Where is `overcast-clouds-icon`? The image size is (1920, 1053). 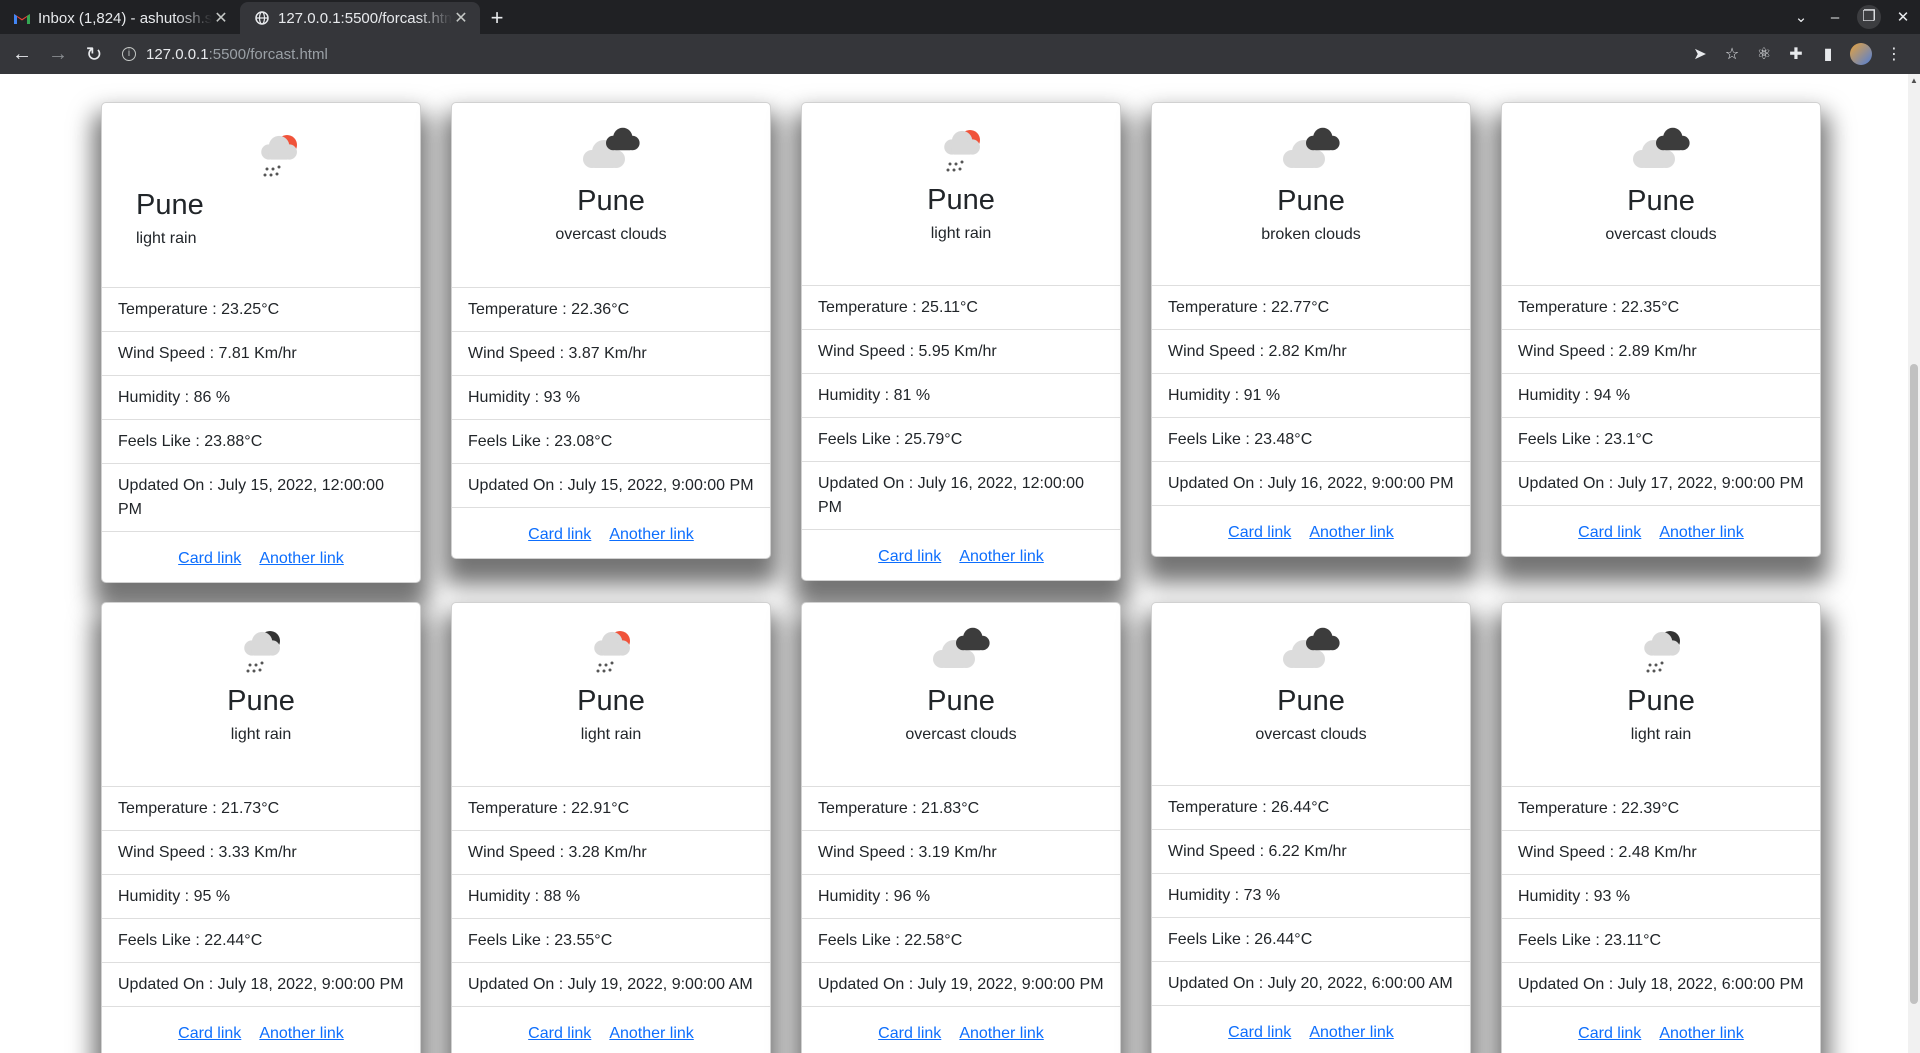
overcast-clouds-icon is located at coordinates (961, 647).